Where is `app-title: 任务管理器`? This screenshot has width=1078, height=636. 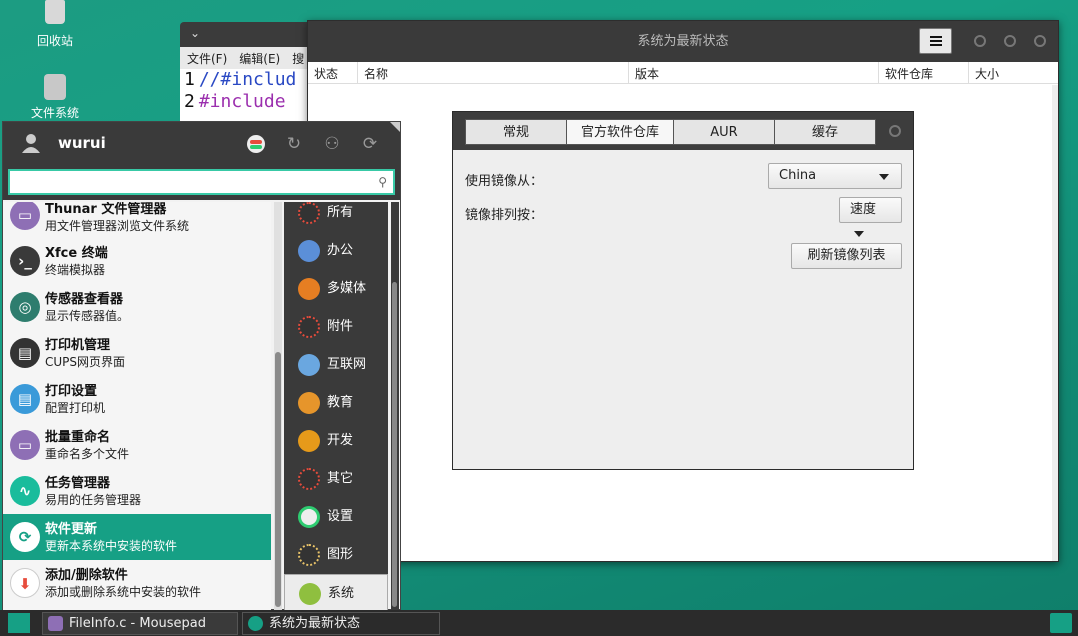
app-title: 任务管理器 is located at coordinates (78, 483).